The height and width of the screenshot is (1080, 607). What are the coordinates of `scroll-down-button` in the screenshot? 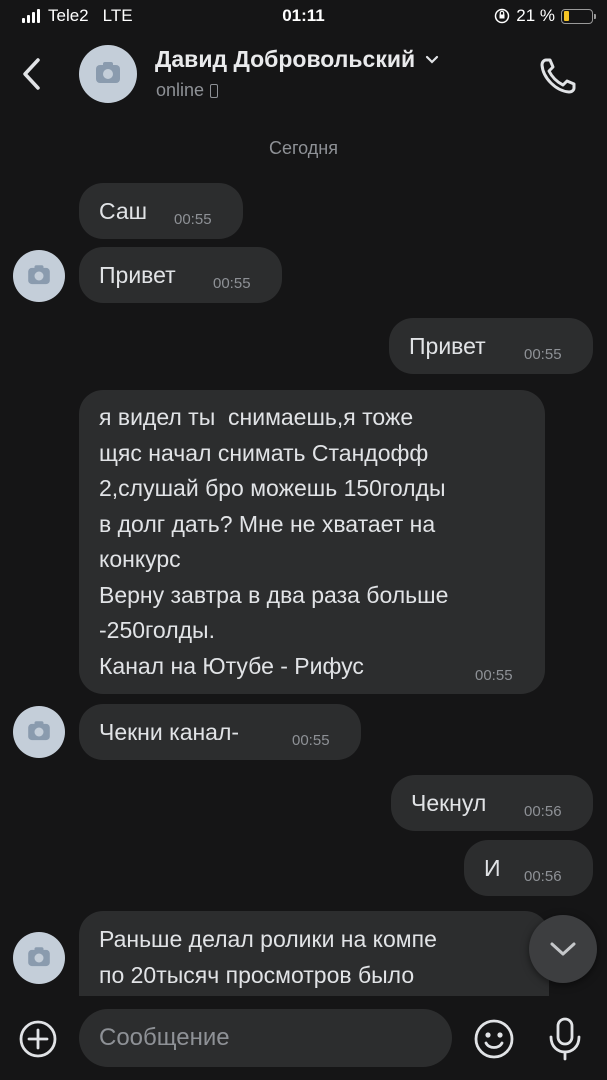 It's located at (563, 949).